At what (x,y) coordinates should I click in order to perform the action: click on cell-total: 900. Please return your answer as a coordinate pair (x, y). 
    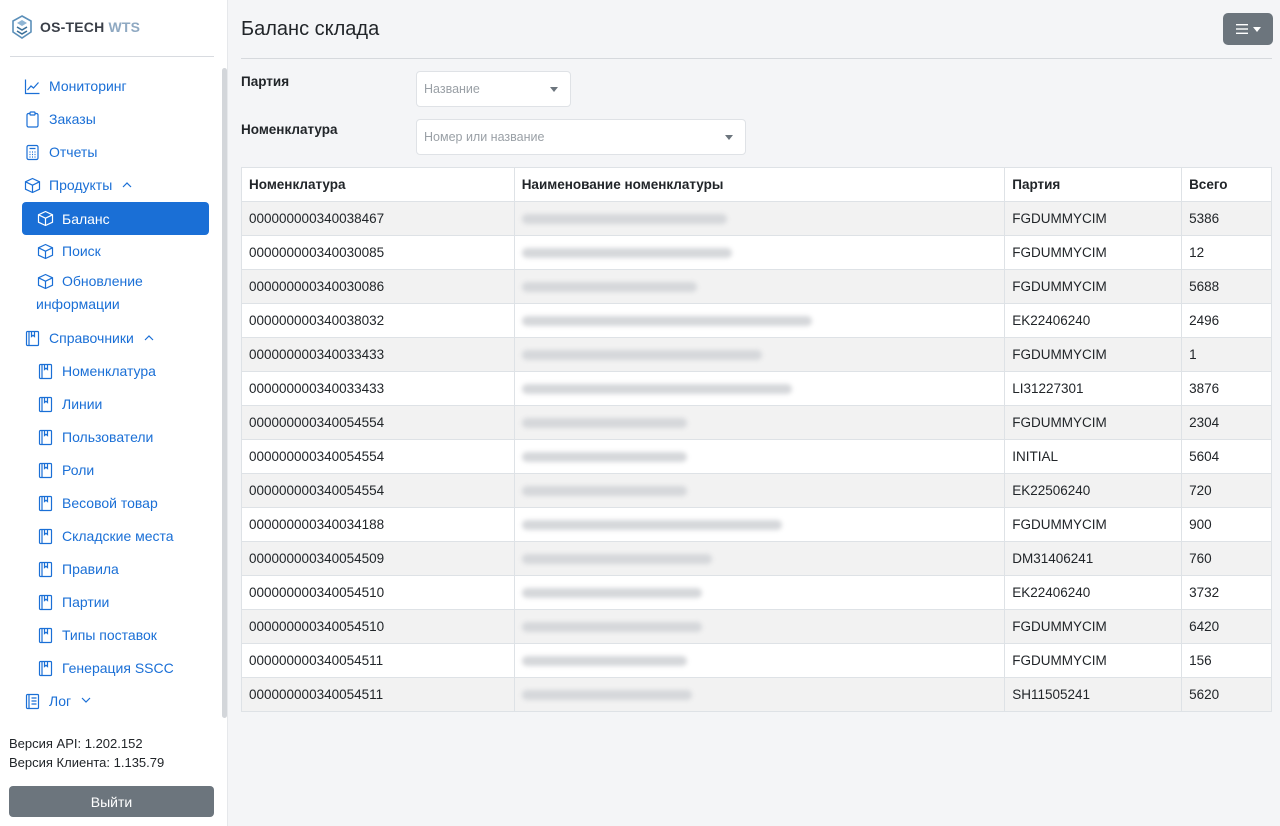
    Looking at the image, I should click on (1226, 524).